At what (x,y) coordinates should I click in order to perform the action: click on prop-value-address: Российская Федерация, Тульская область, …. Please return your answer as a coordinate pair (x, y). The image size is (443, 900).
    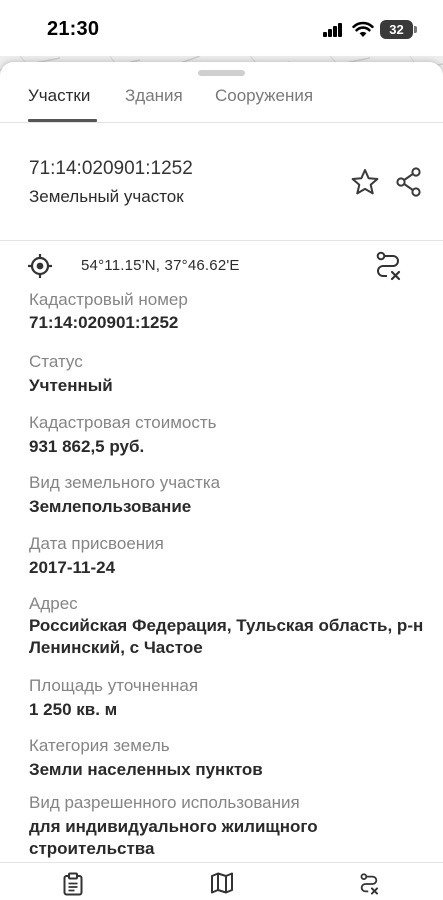
    Looking at the image, I should click on (226, 636).